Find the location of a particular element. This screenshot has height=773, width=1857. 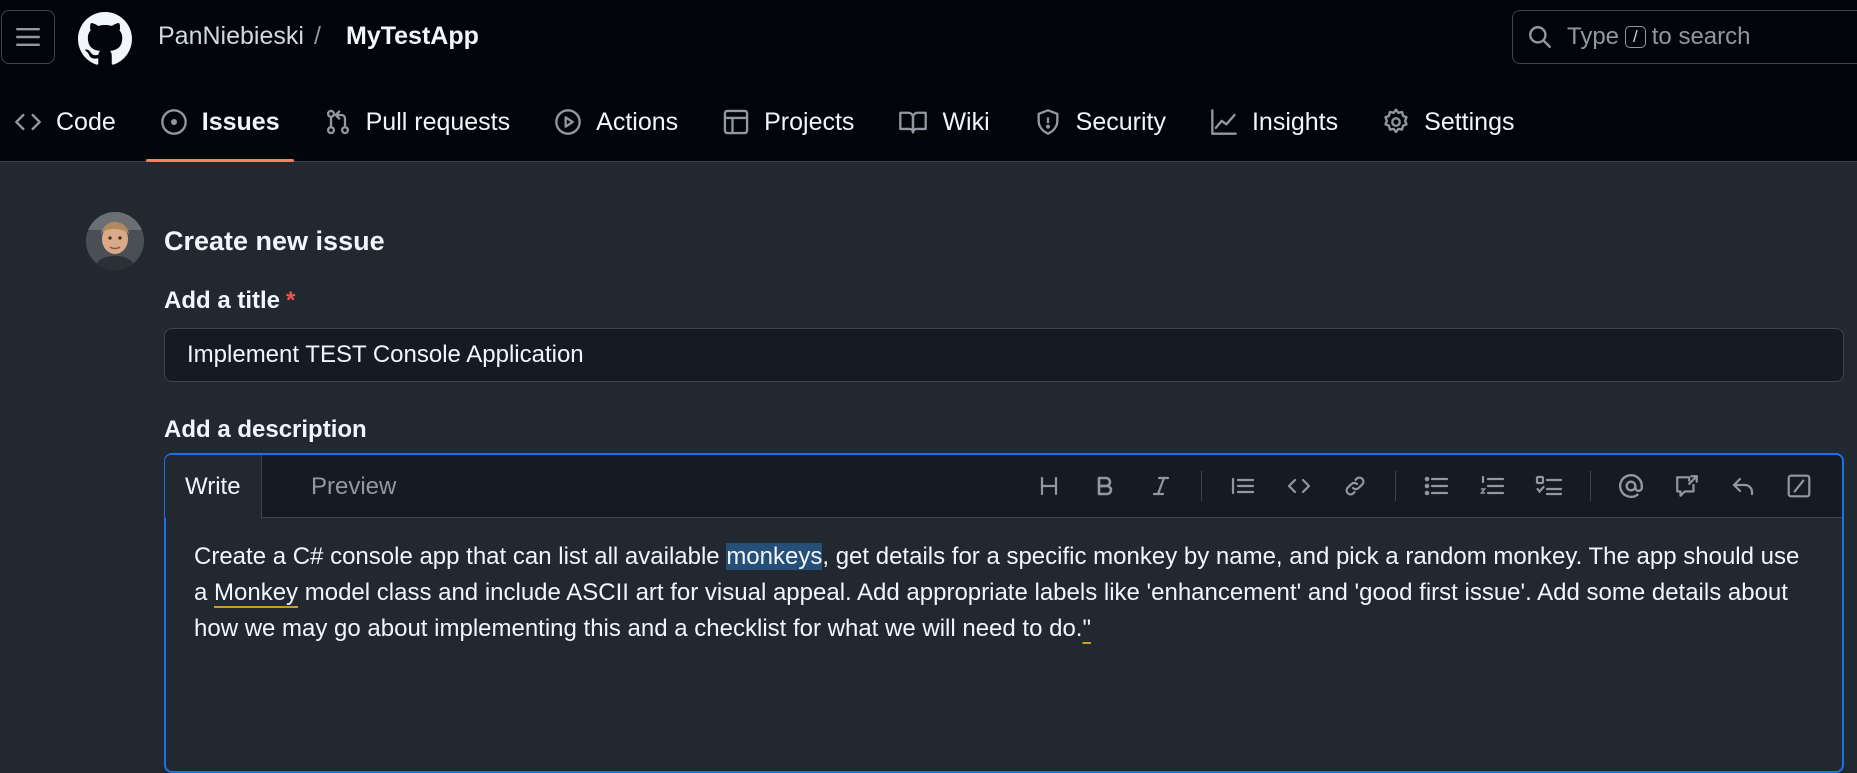

link-button is located at coordinates (1355, 486).